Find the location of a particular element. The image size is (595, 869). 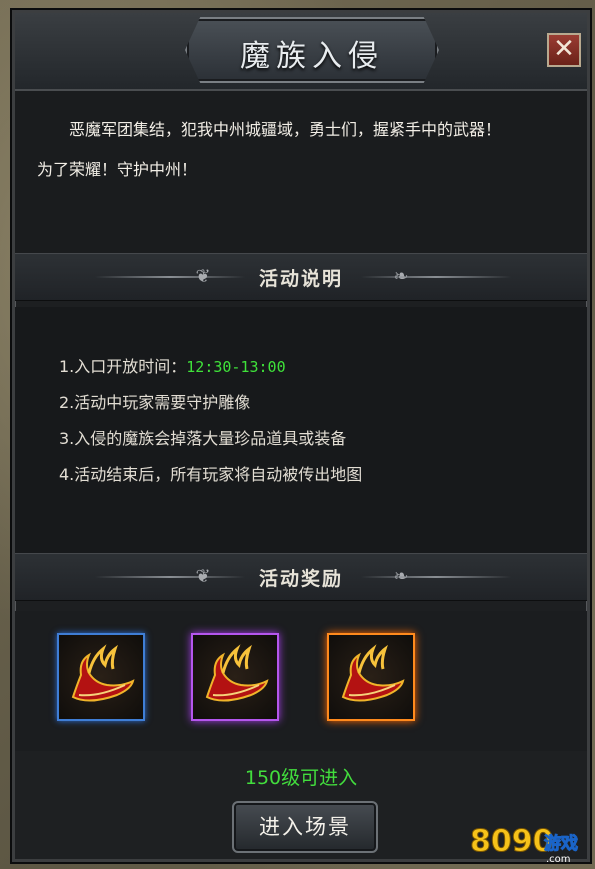

watermark-suffix: 游戏 is located at coordinates (561, 843).